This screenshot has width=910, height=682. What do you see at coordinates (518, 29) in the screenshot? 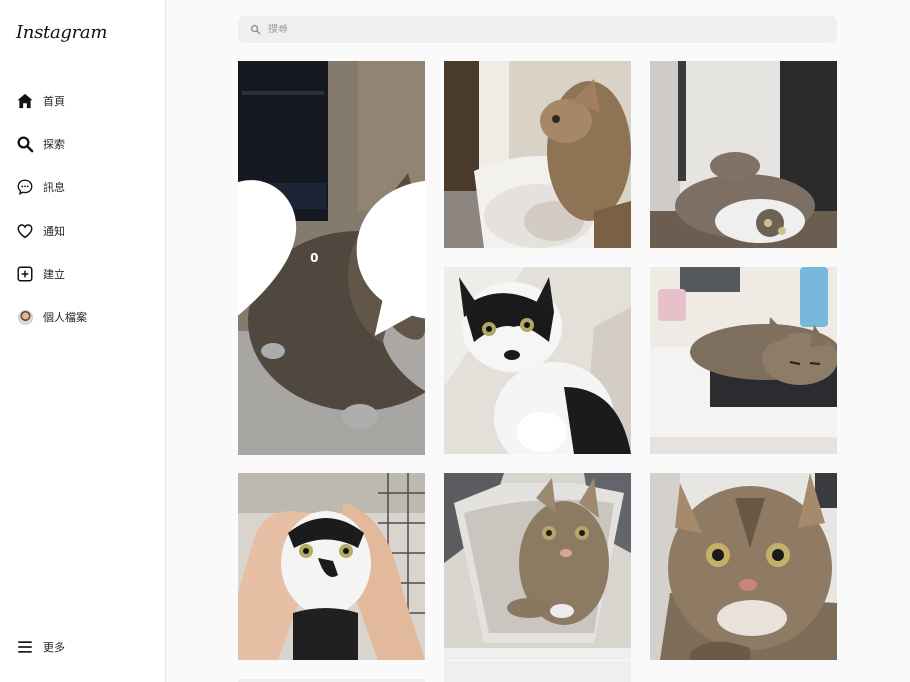
I see `search-input` at bounding box center [518, 29].